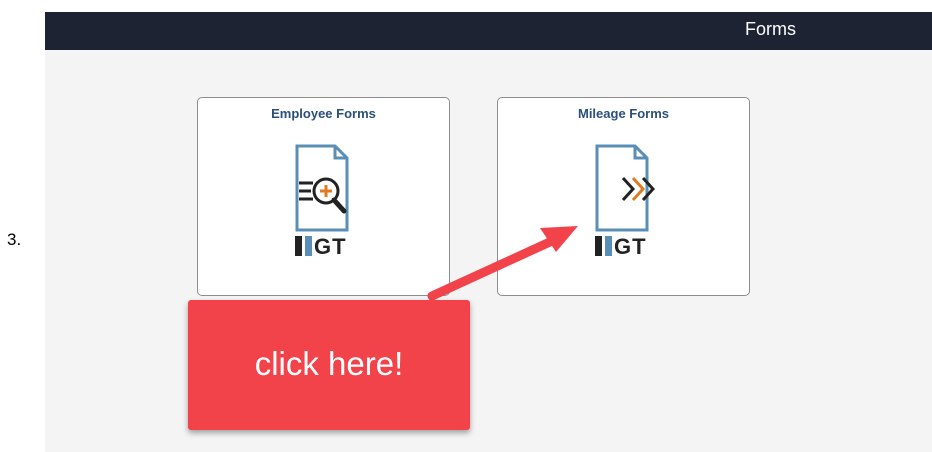  I want to click on callout-text: click here!, so click(329, 363).